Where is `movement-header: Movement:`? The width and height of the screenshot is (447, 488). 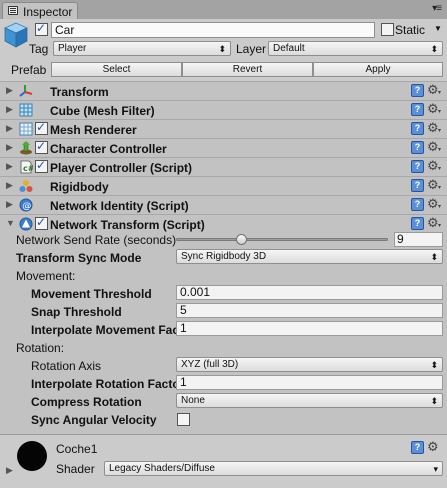
movement-header: Movement: is located at coordinates (46, 276).